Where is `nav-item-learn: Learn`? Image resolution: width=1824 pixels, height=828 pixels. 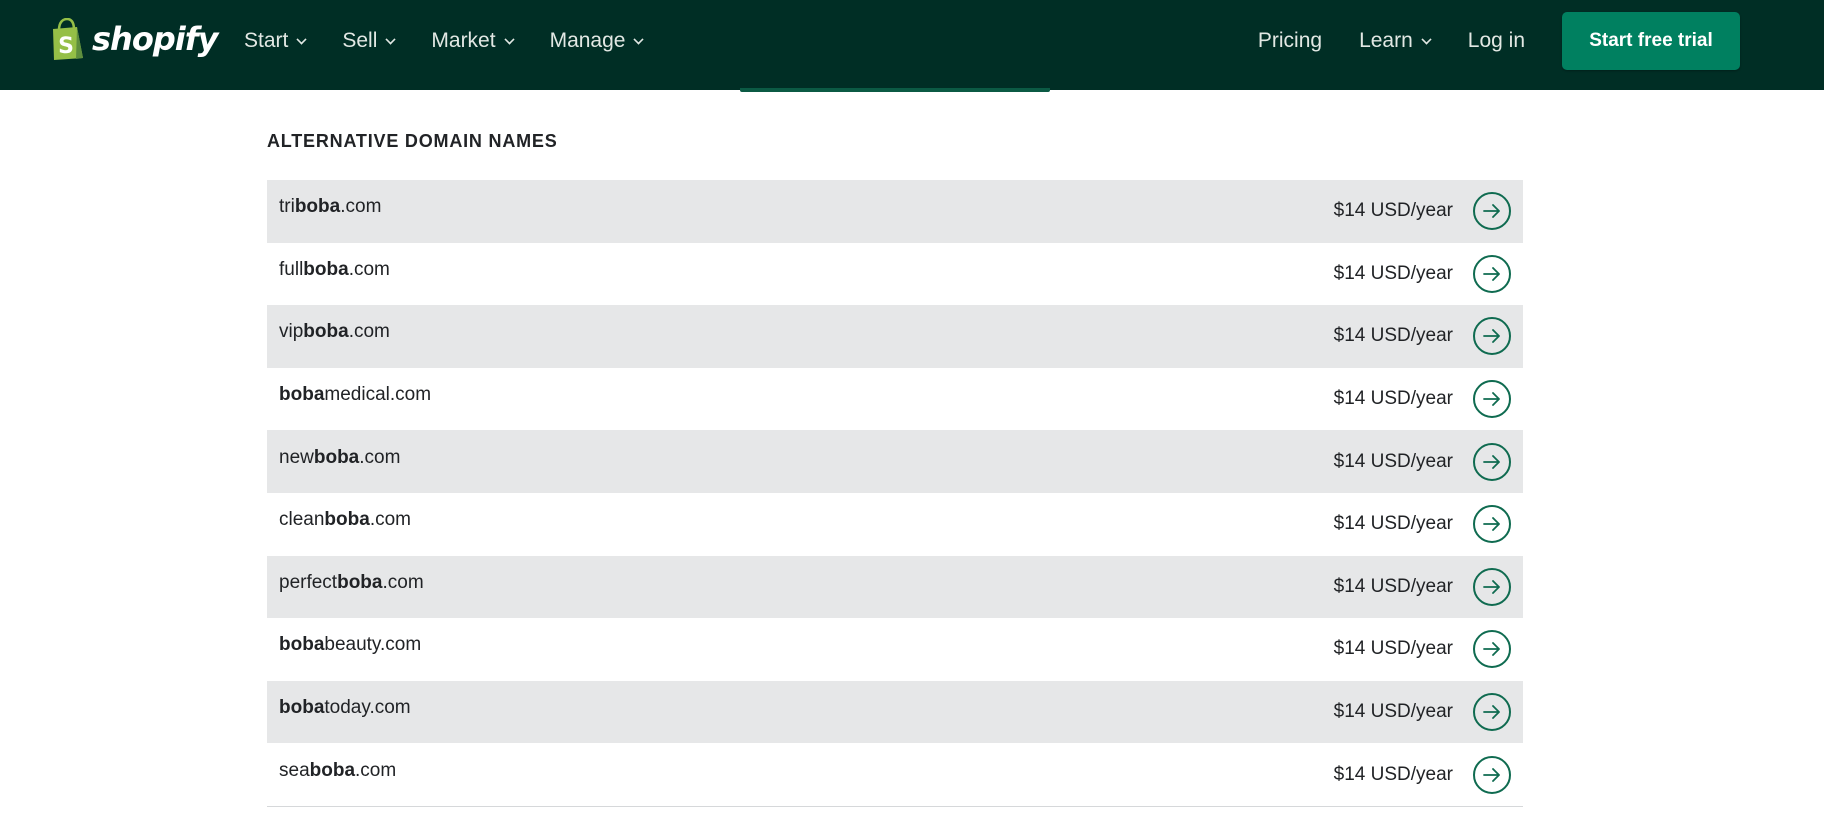
nav-item-learn: Learn is located at coordinates (1395, 41).